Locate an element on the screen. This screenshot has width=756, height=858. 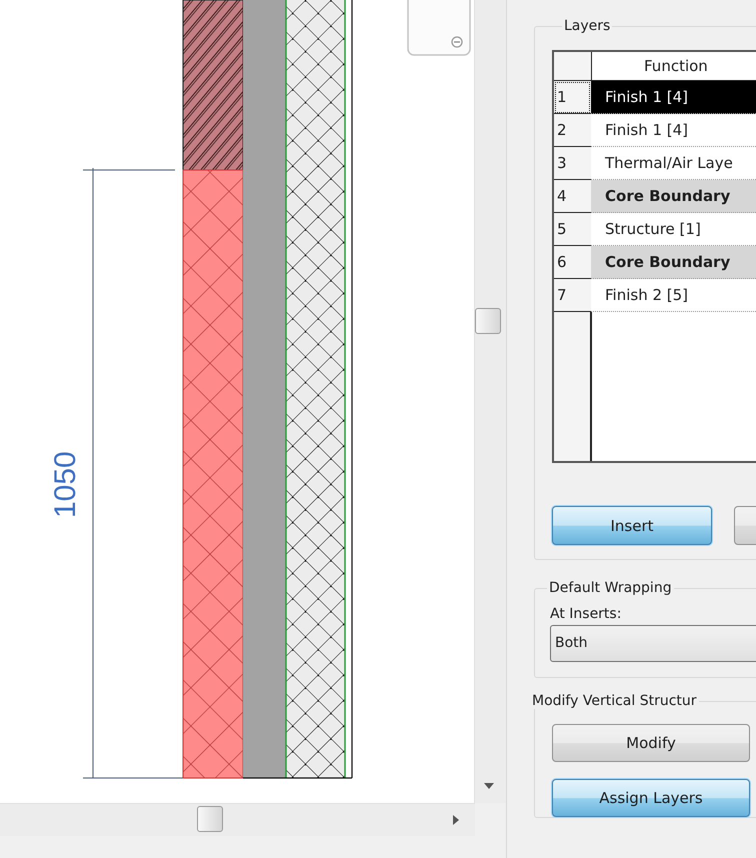
scroll-down-icon is located at coordinates (489, 786).